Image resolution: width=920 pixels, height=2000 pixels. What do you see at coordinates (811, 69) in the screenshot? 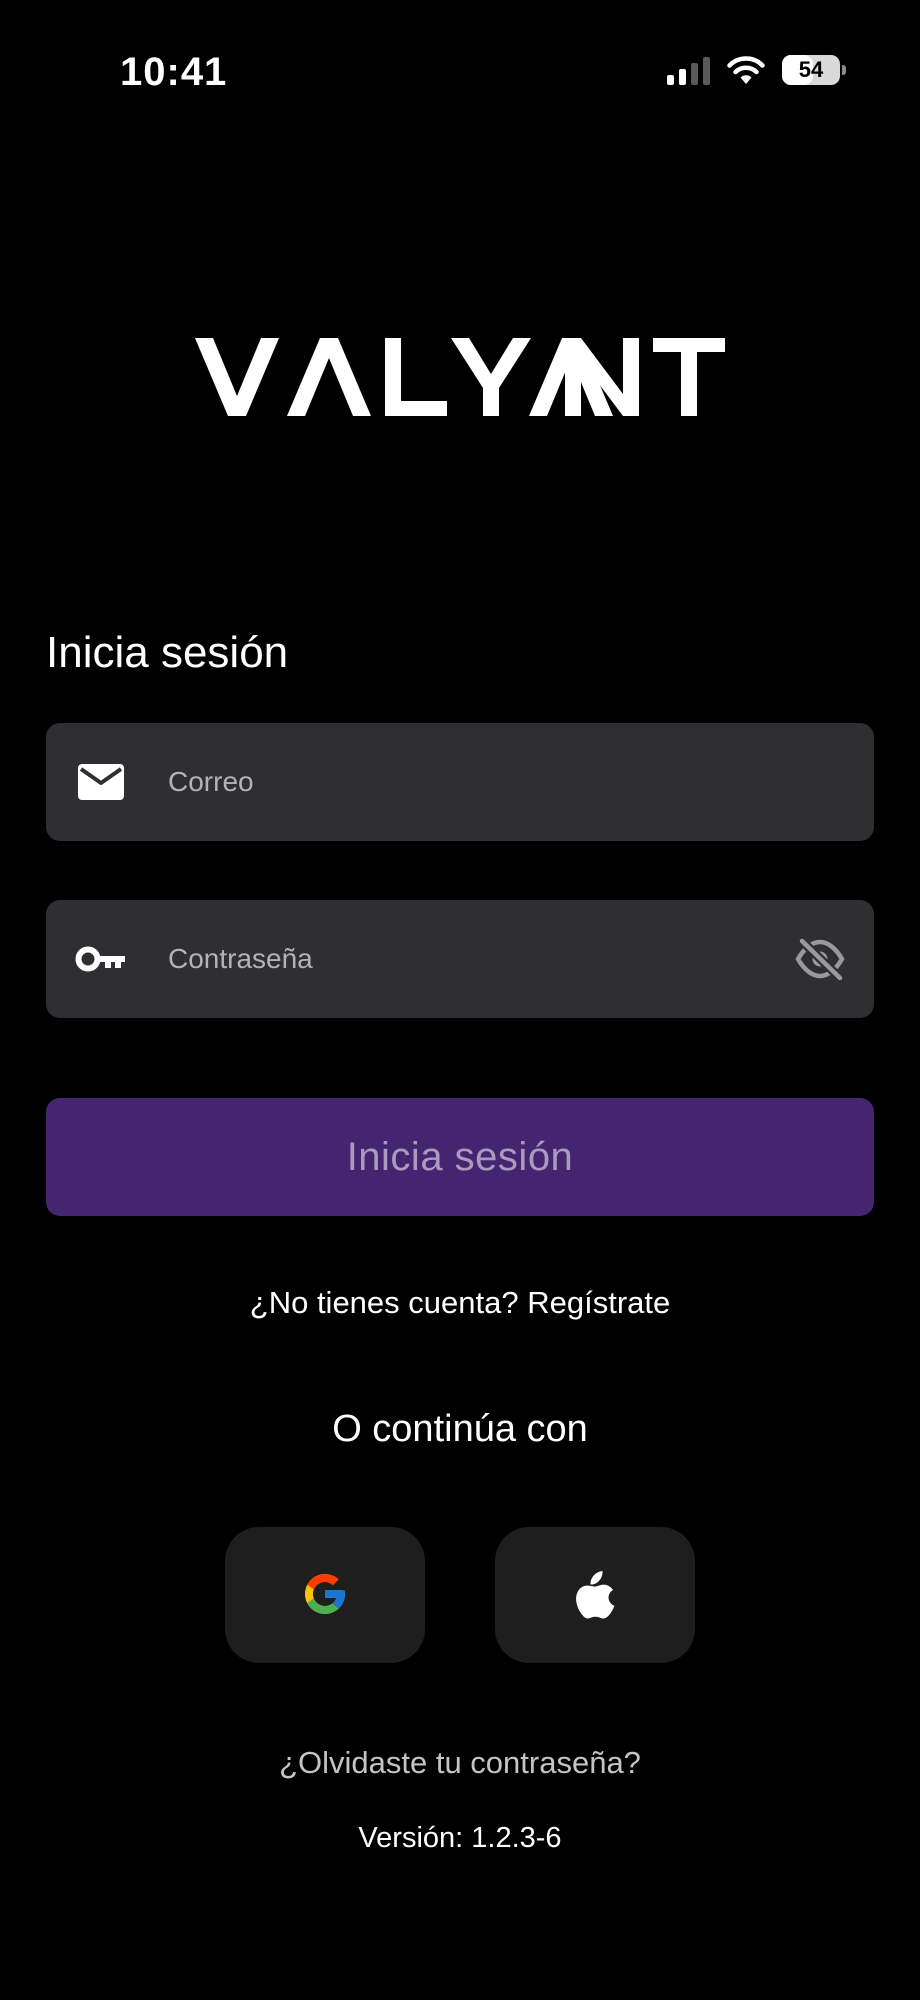
I see `battery-level: 54` at bounding box center [811, 69].